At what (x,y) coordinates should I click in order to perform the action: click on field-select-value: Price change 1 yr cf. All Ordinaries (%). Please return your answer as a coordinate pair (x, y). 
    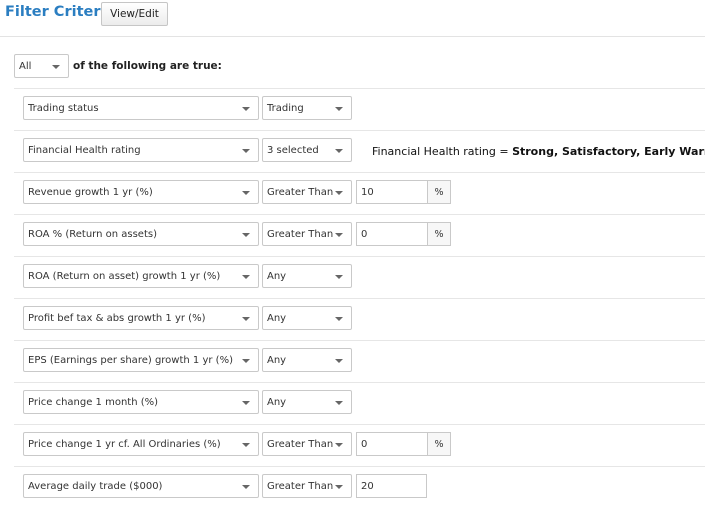
    Looking at the image, I should click on (124, 444).